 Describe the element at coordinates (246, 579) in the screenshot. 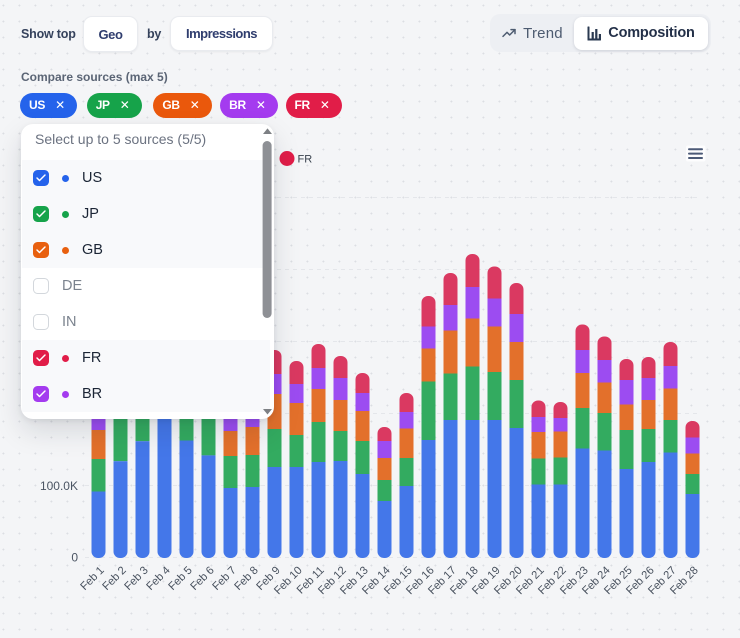

I see `svg-text: Feb 8` at that location.